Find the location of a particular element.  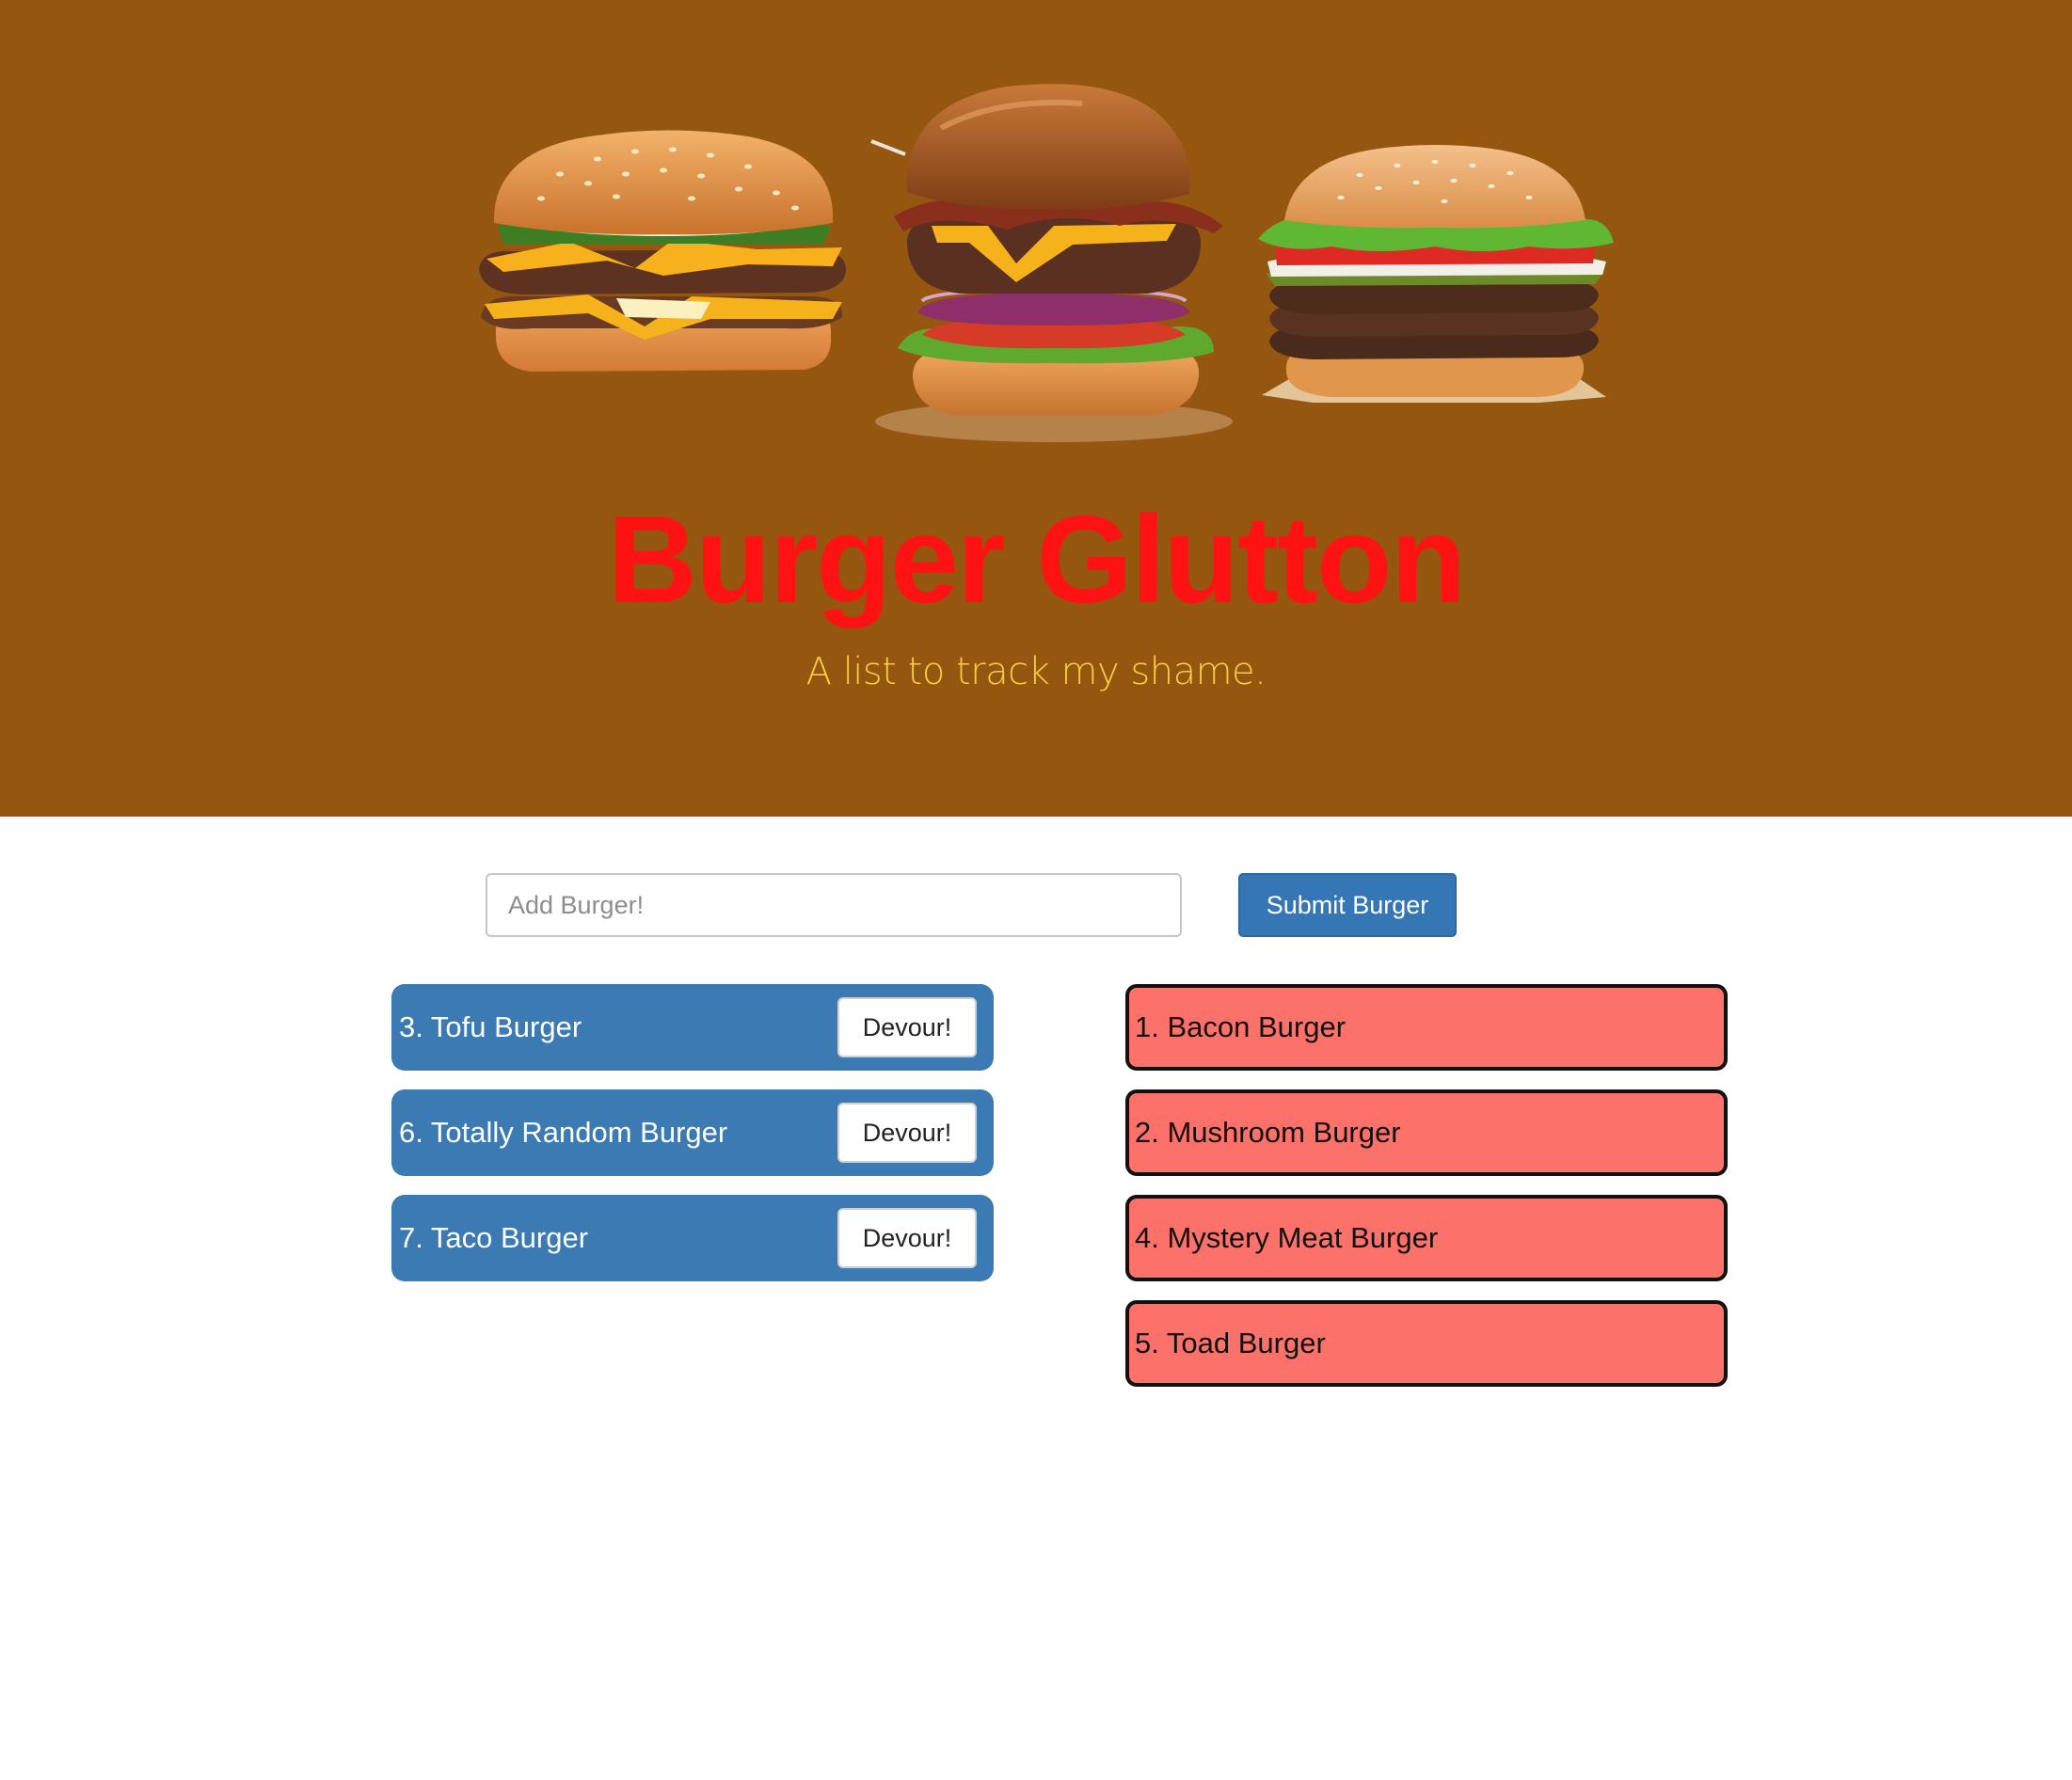

cheeseburger-image is located at coordinates (663, 251).